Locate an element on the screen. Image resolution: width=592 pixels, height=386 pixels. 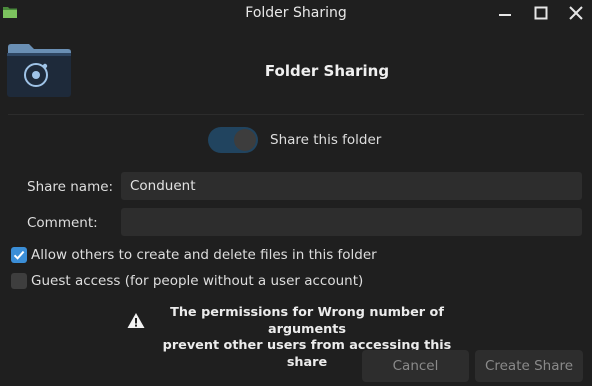
create-share-button: Create Share is located at coordinates (529, 366).